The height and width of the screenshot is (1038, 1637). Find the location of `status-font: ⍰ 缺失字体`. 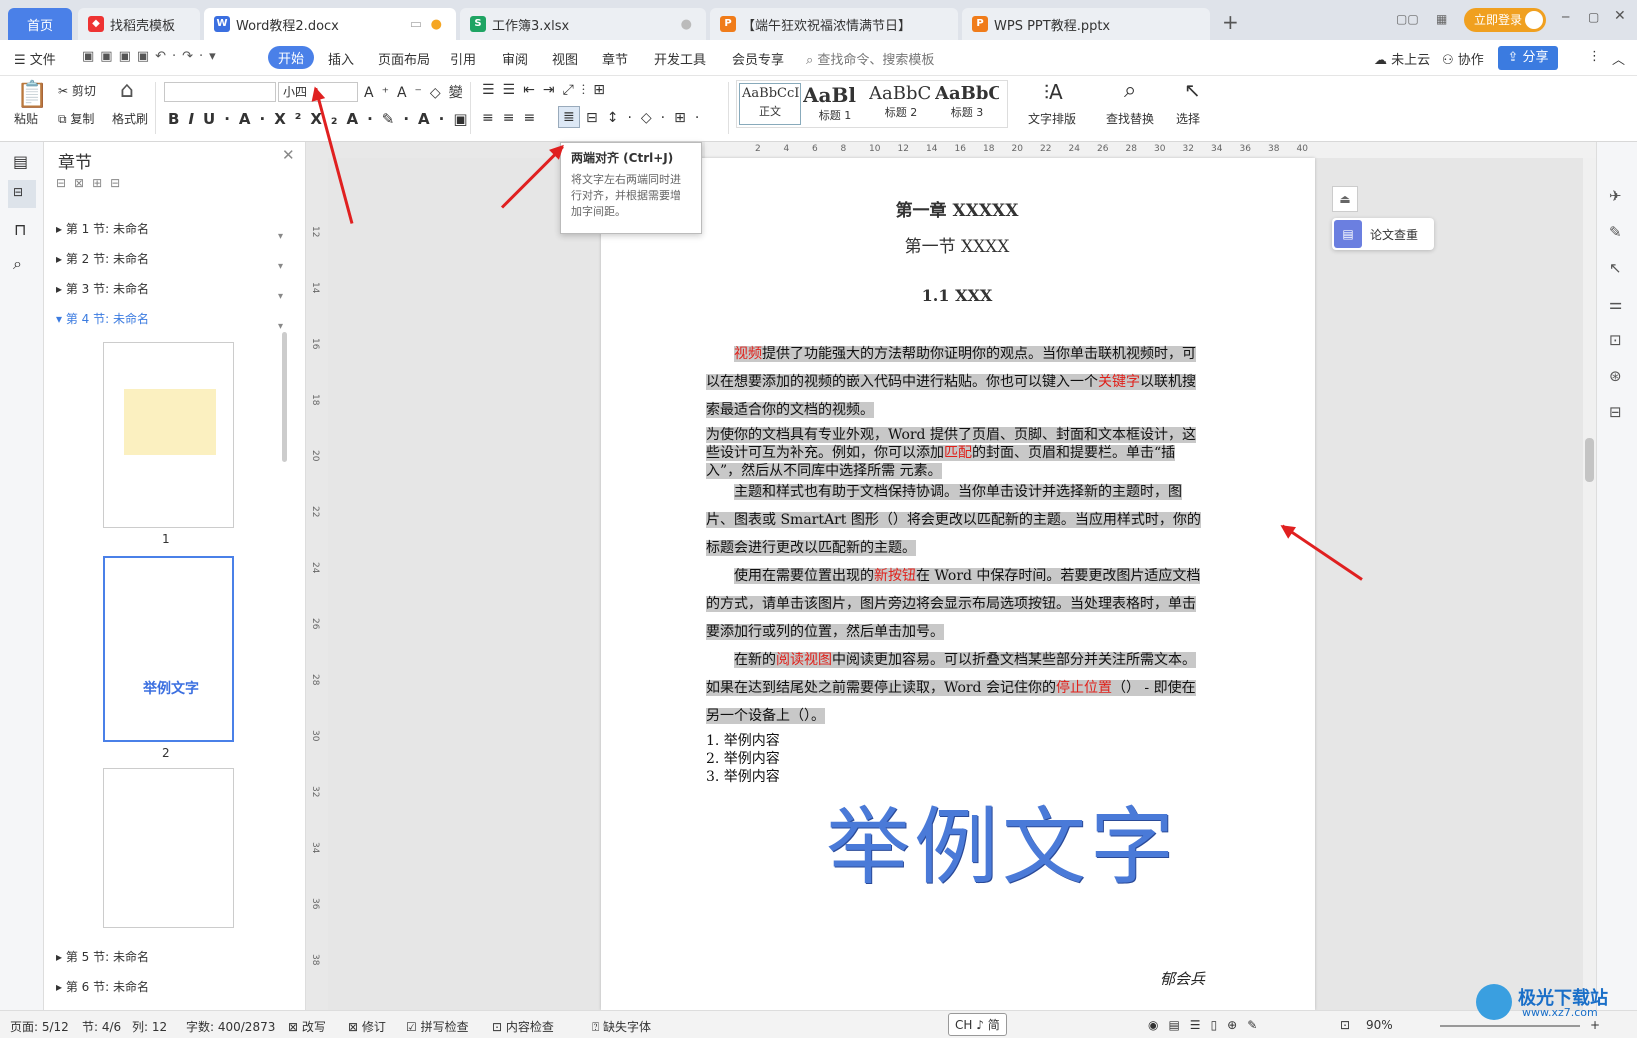

status-font: ⍰ 缺失字体 is located at coordinates (621, 1026).